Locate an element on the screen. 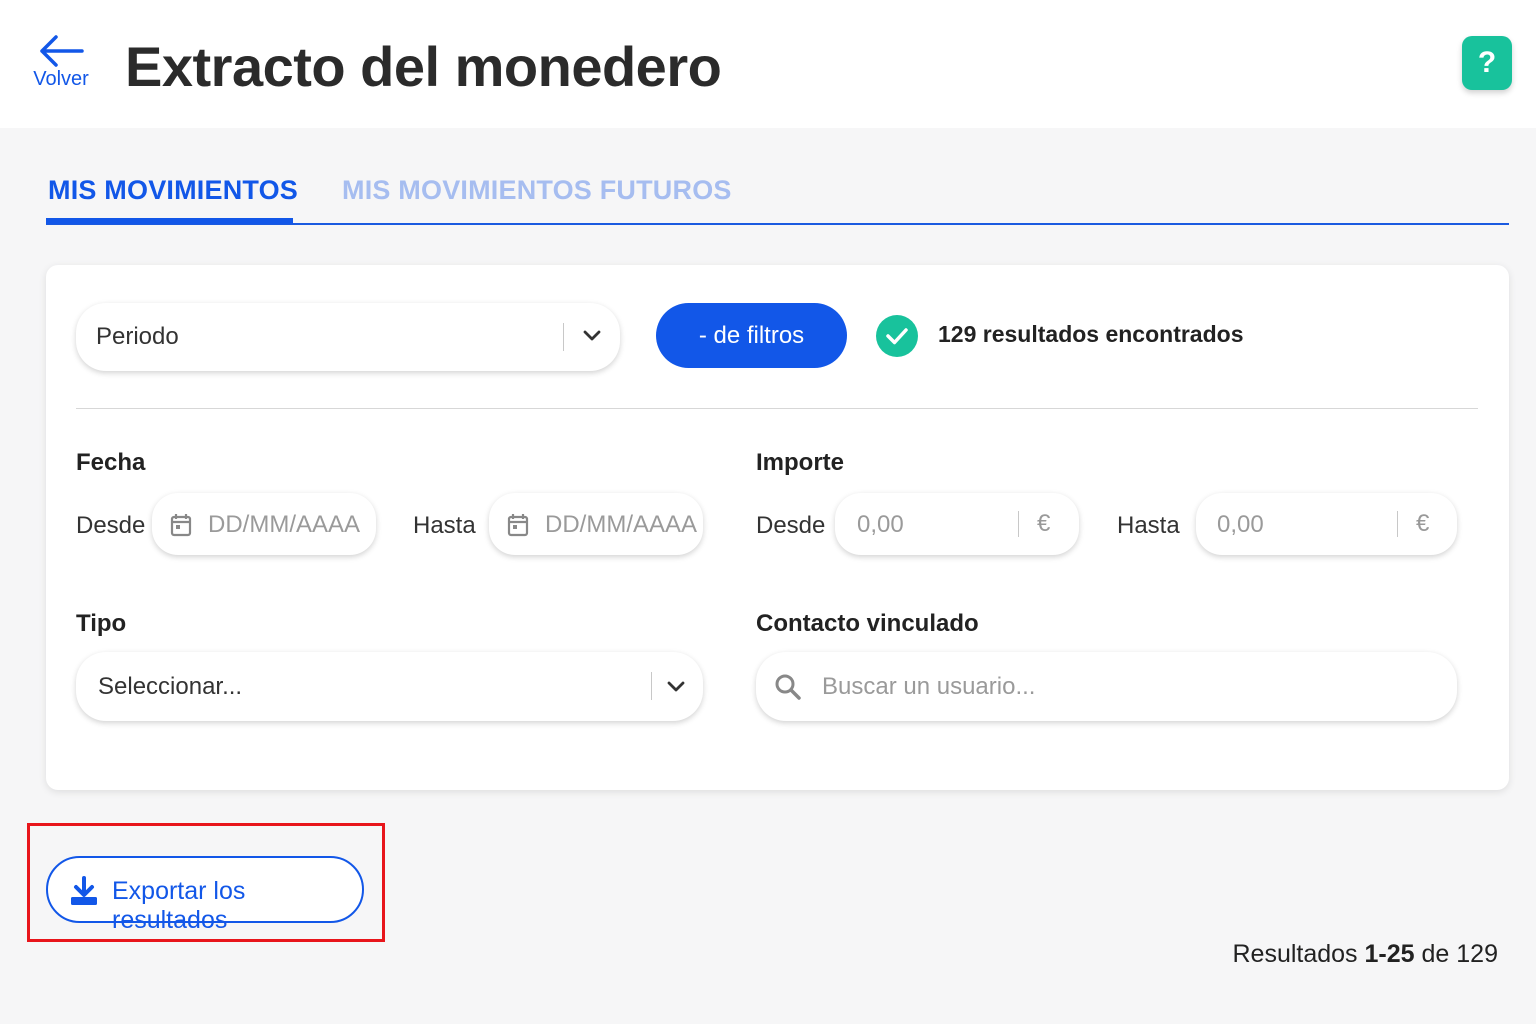  date-label: Fecha is located at coordinates (111, 462).